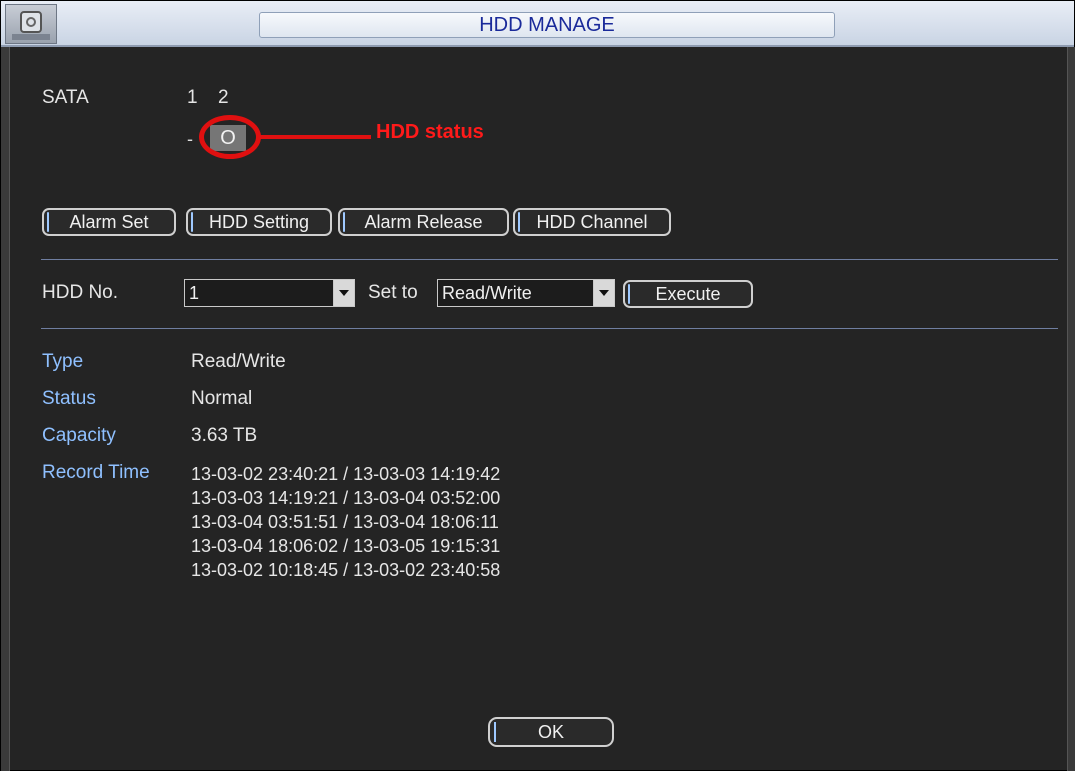 The image size is (1075, 771). What do you see at coordinates (96, 472) in the screenshot?
I see `record-time-label: Record Time` at bounding box center [96, 472].